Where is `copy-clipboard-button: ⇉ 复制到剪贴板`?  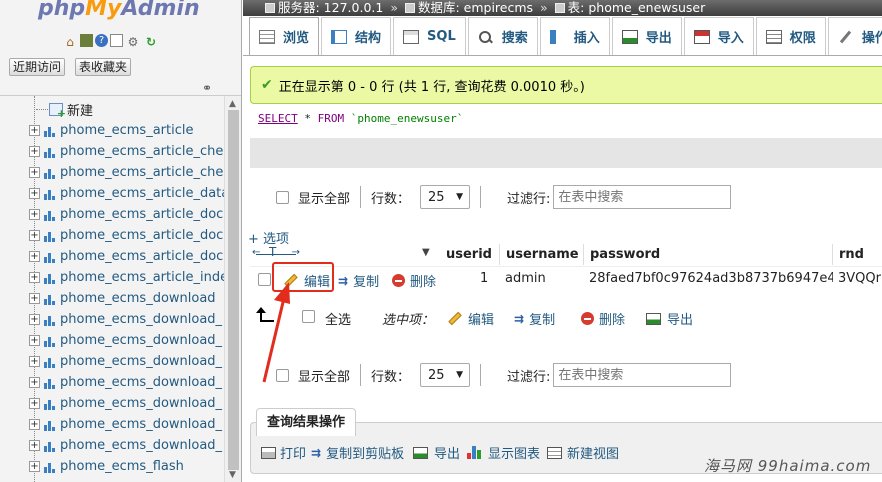 copy-clipboard-button: ⇉ 复制到剪贴板 is located at coordinates (357, 453).